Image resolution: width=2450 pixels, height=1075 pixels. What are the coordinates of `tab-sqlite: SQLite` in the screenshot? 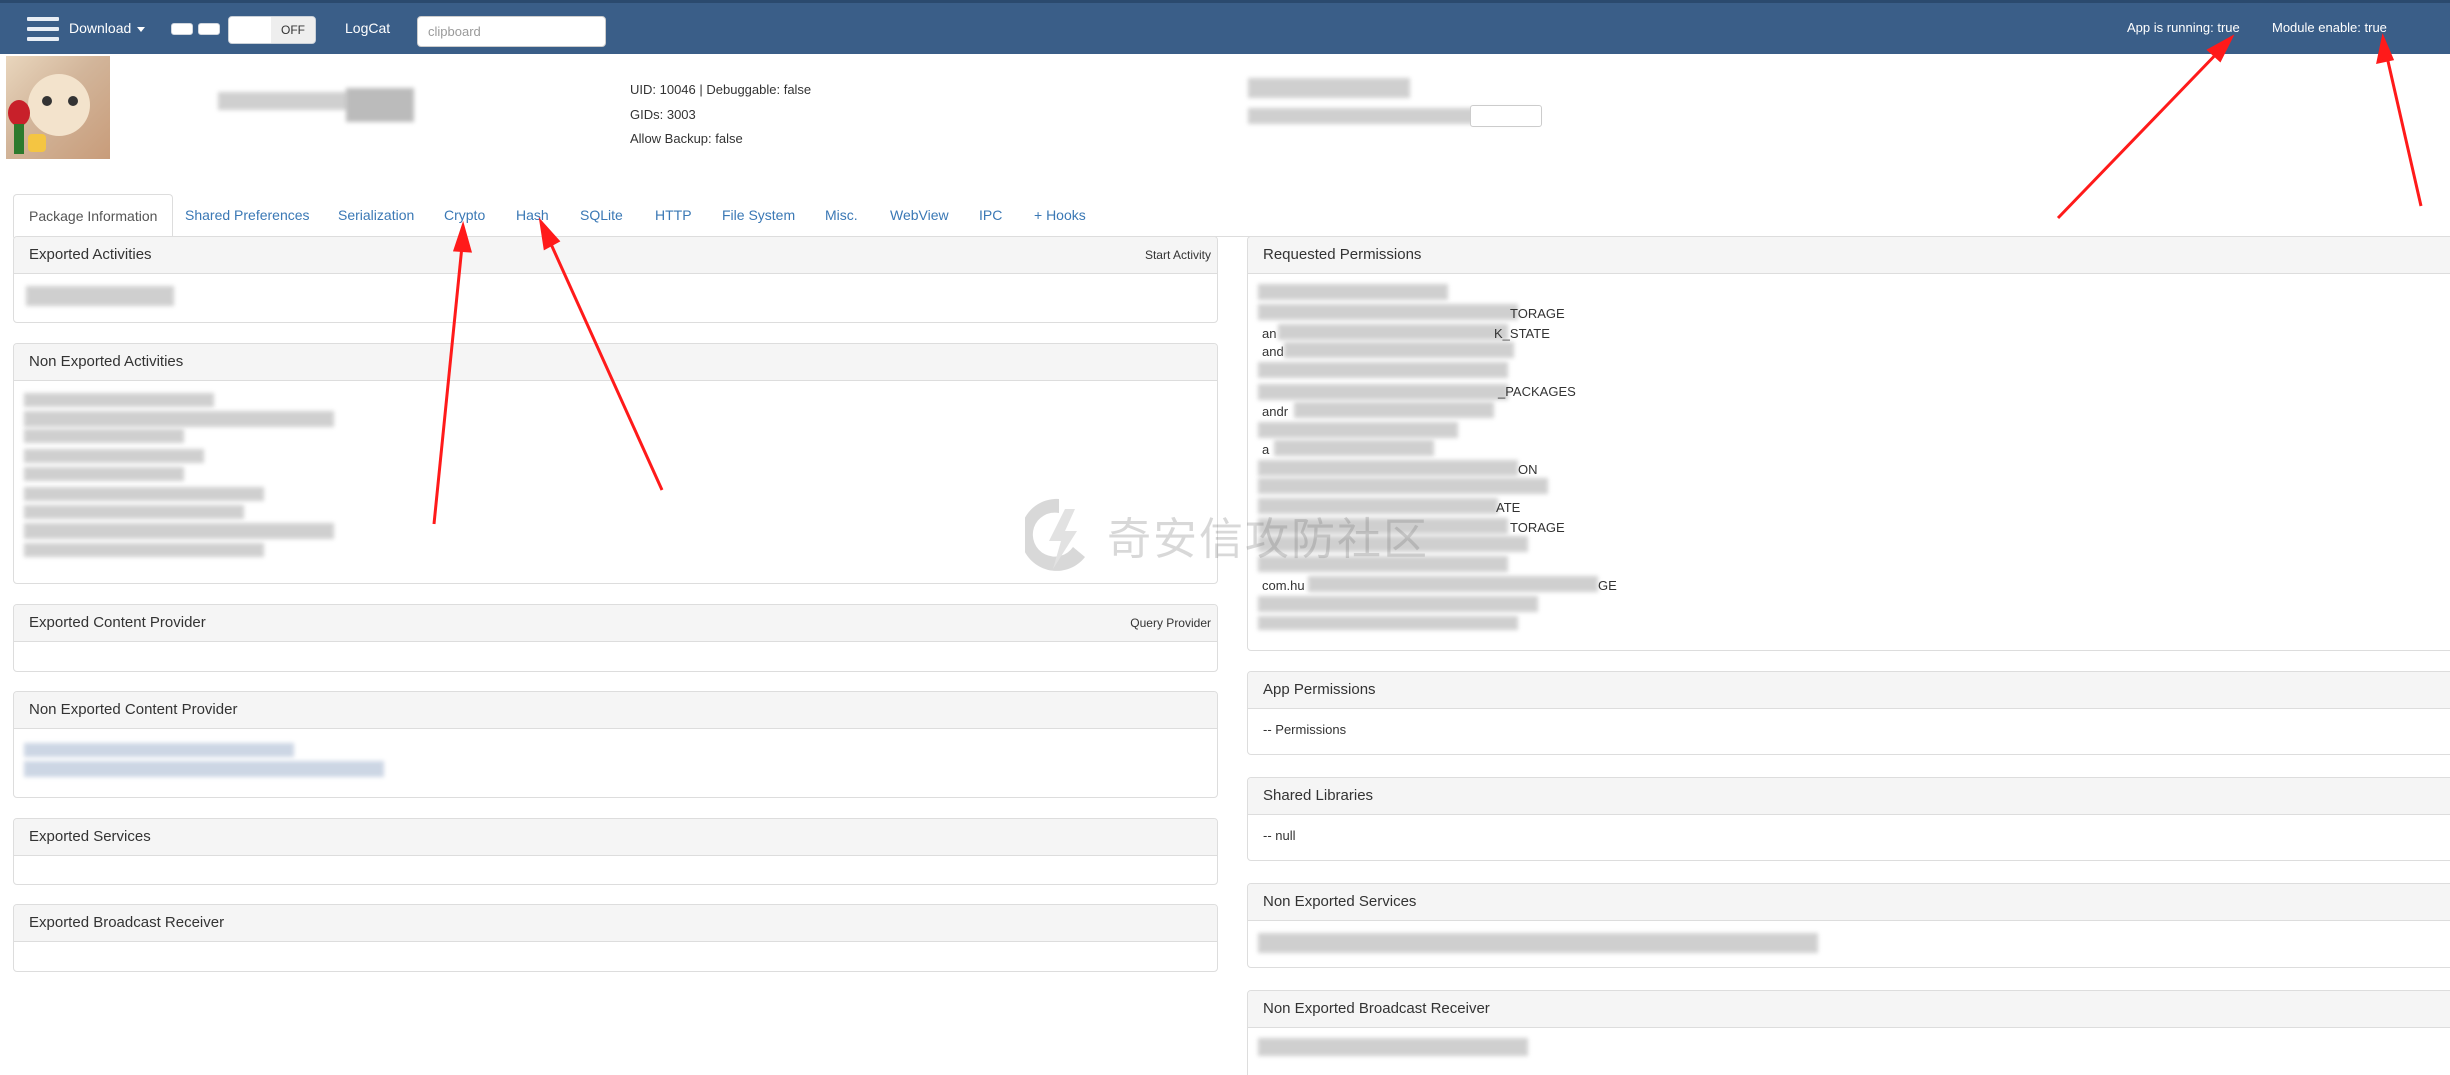 It's located at (601, 215).